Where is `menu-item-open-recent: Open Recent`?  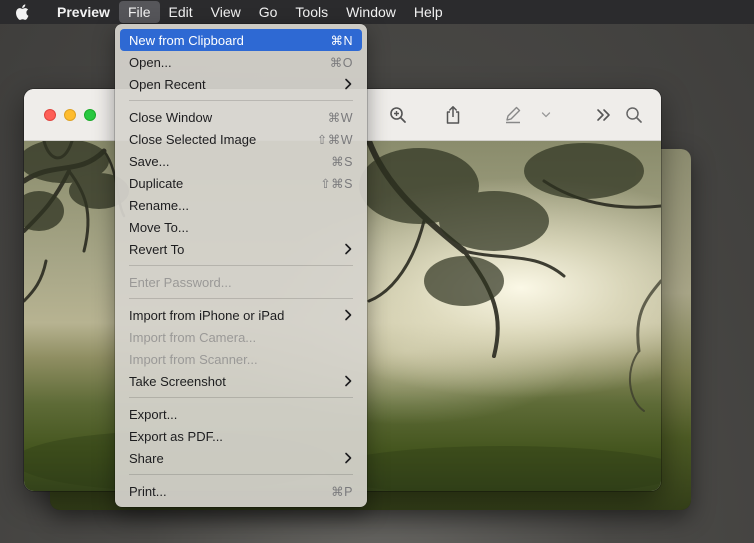
menu-item-open-recent: Open Recent is located at coordinates (241, 84).